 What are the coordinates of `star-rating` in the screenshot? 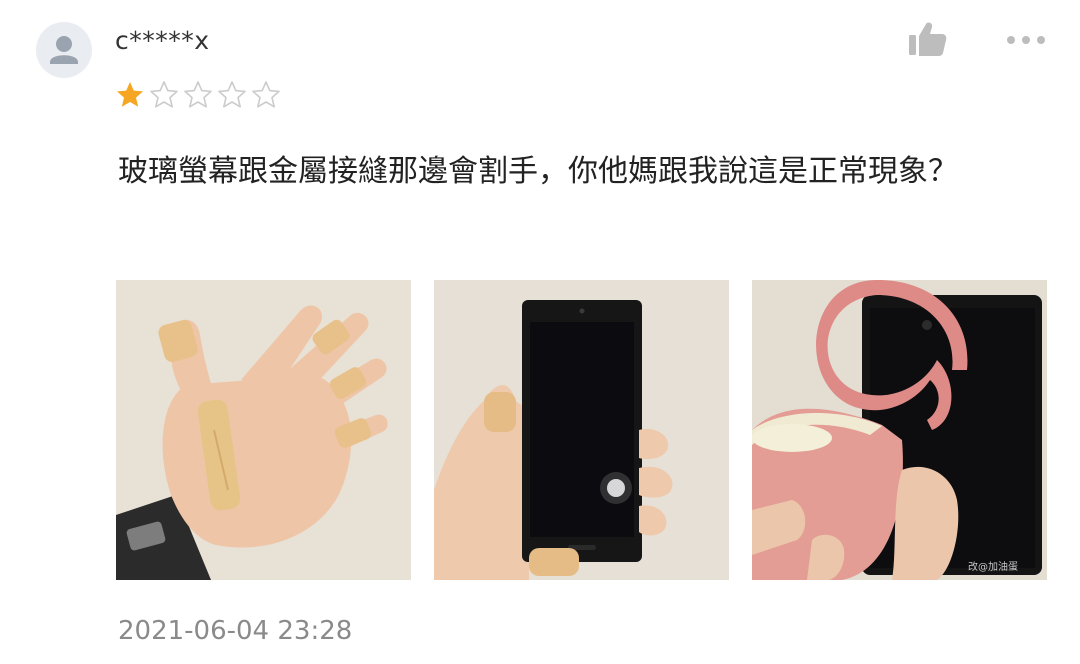 It's located at (198, 96).